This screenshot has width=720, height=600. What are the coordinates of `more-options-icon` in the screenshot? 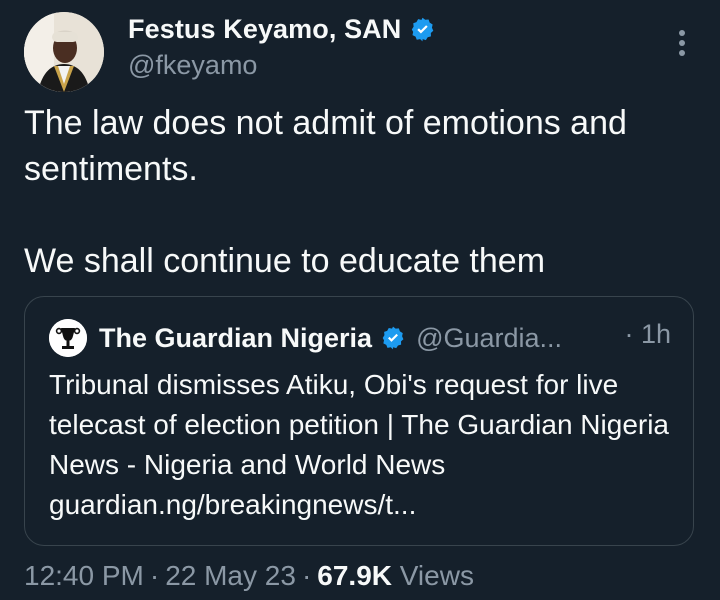 It's located at (682, 45).